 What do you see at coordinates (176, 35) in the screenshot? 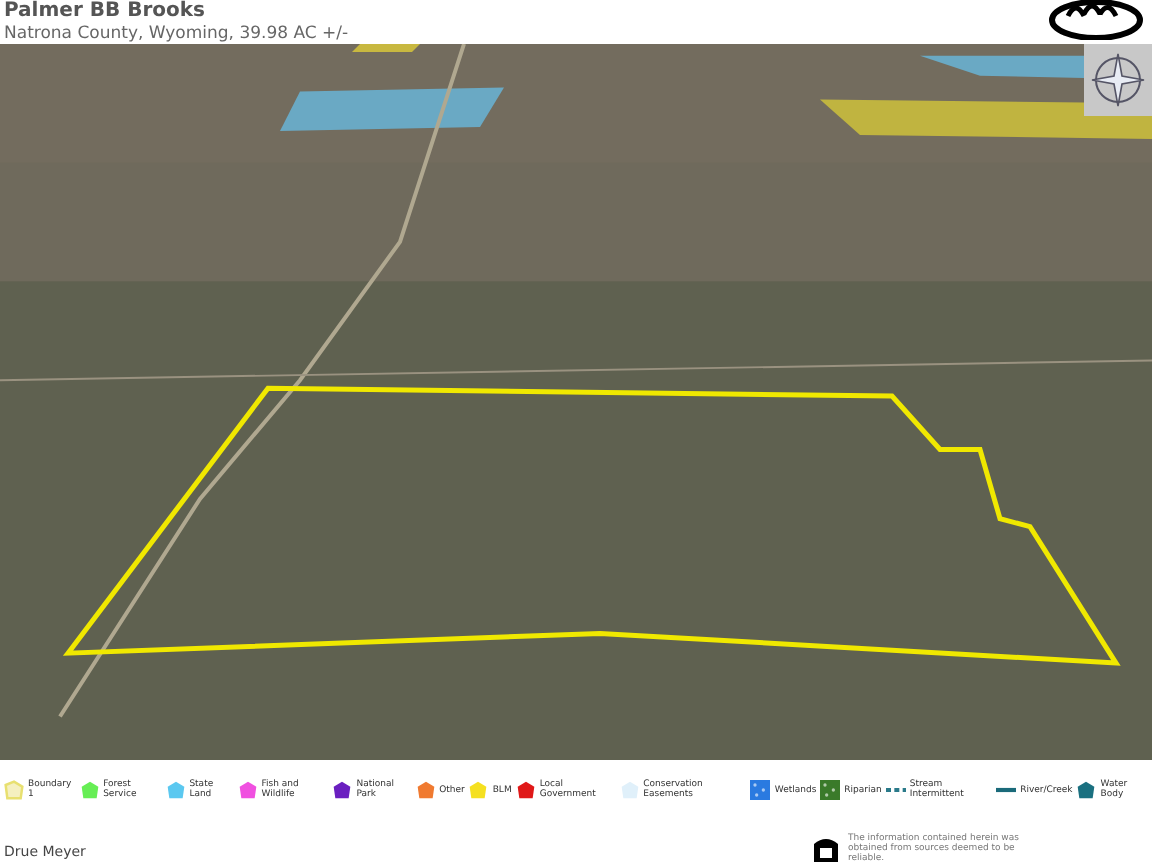
I see `property-subtitle: Natrona County, Wyoming, 39.98 AC +/-` at bounding box center [176, 35].